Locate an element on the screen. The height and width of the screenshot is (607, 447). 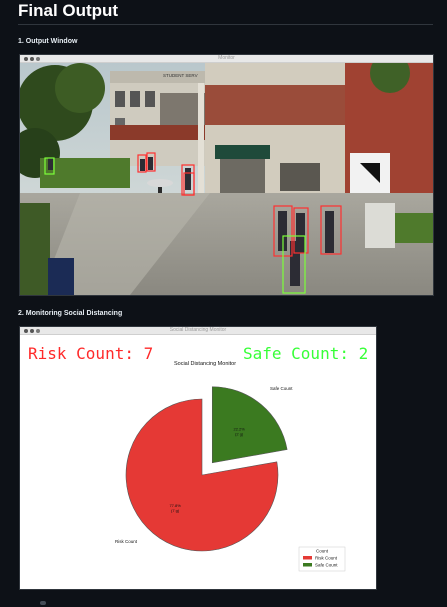
output-window-title: Monitor is located at coordinates (226, 58).